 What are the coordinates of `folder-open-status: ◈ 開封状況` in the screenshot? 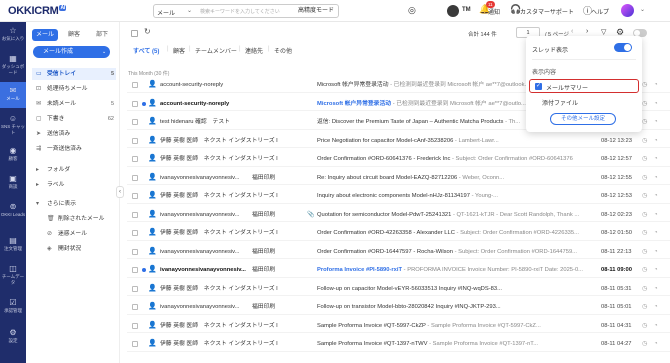 It's located at (74, 249).